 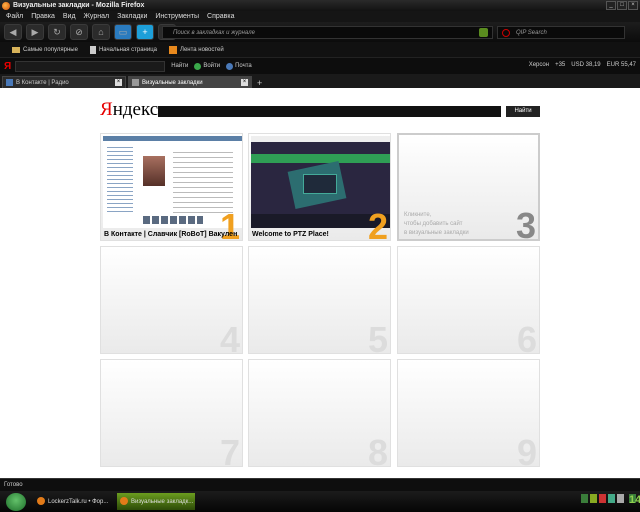 I want to click on forward-button: ▶, so click(x=35, y=32).